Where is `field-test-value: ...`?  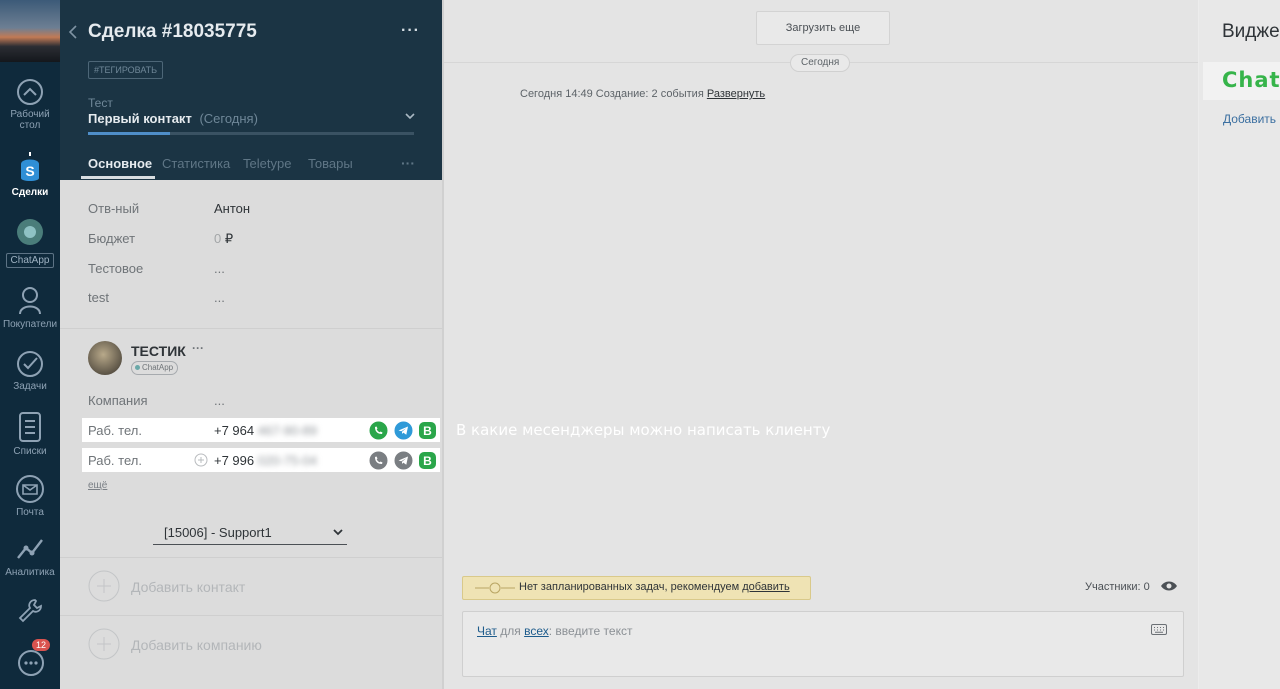
field-test-value: ... is located at coordinates (219, 268).